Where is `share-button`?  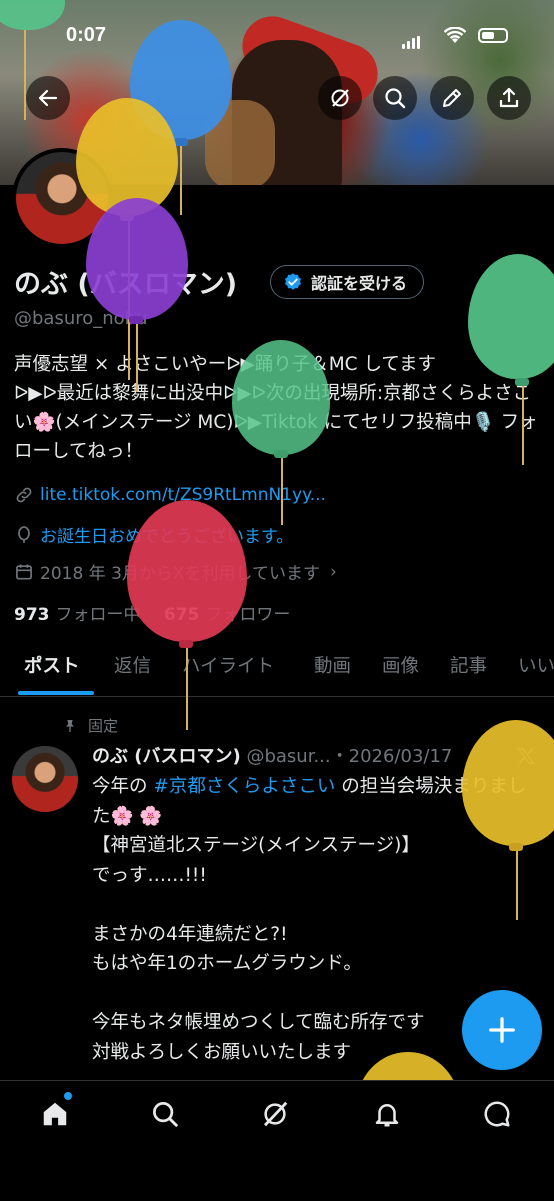
share-button is located at coordinates (509, 98).